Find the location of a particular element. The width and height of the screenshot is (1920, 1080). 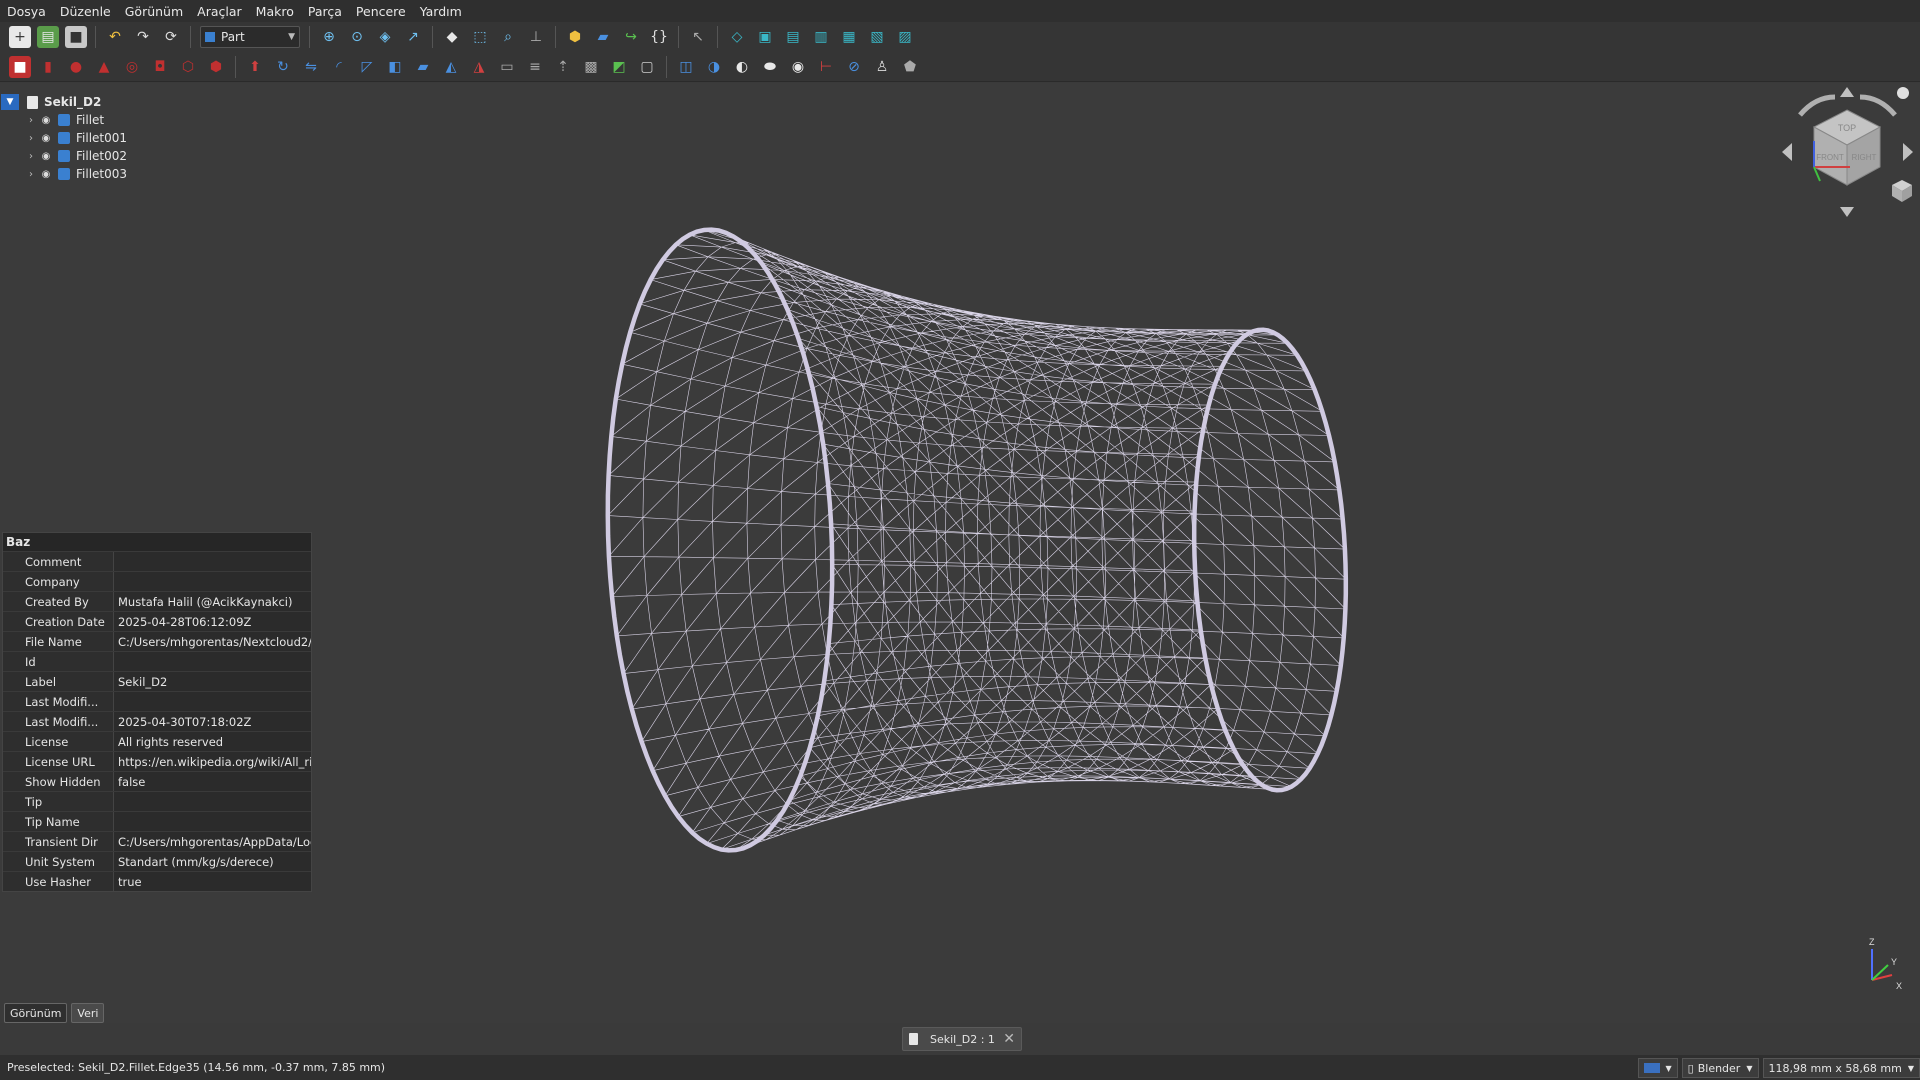

open-file-icon: ▤ is located at coordinates (48, 37).